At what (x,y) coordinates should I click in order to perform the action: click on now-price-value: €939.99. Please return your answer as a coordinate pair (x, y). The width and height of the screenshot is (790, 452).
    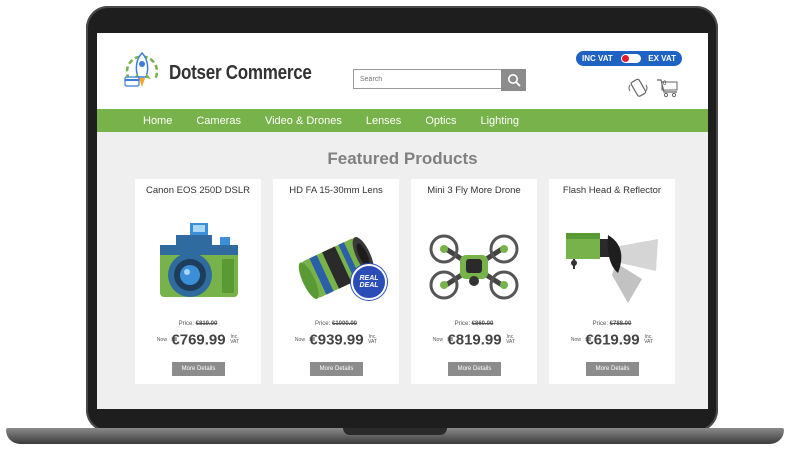
    Looking at the image, I should click on (336, 340).